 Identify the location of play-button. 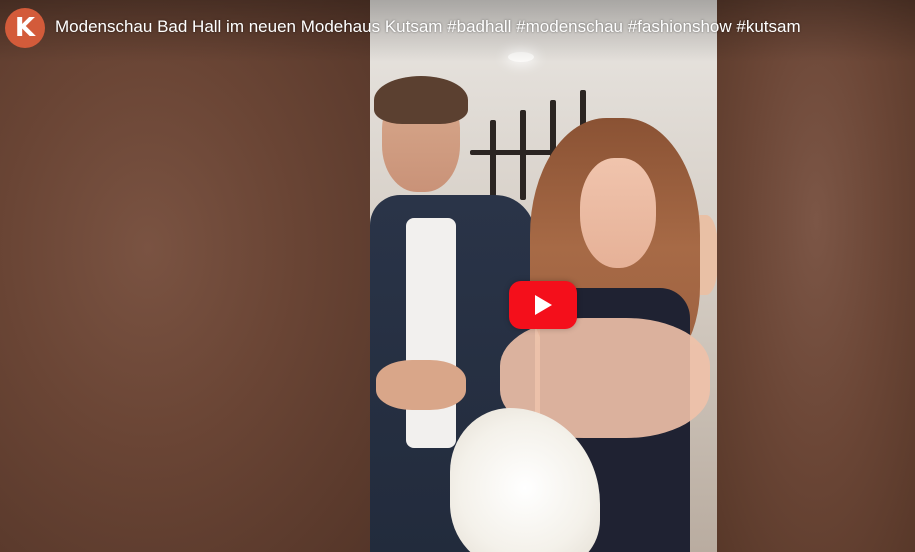
(543, 305).